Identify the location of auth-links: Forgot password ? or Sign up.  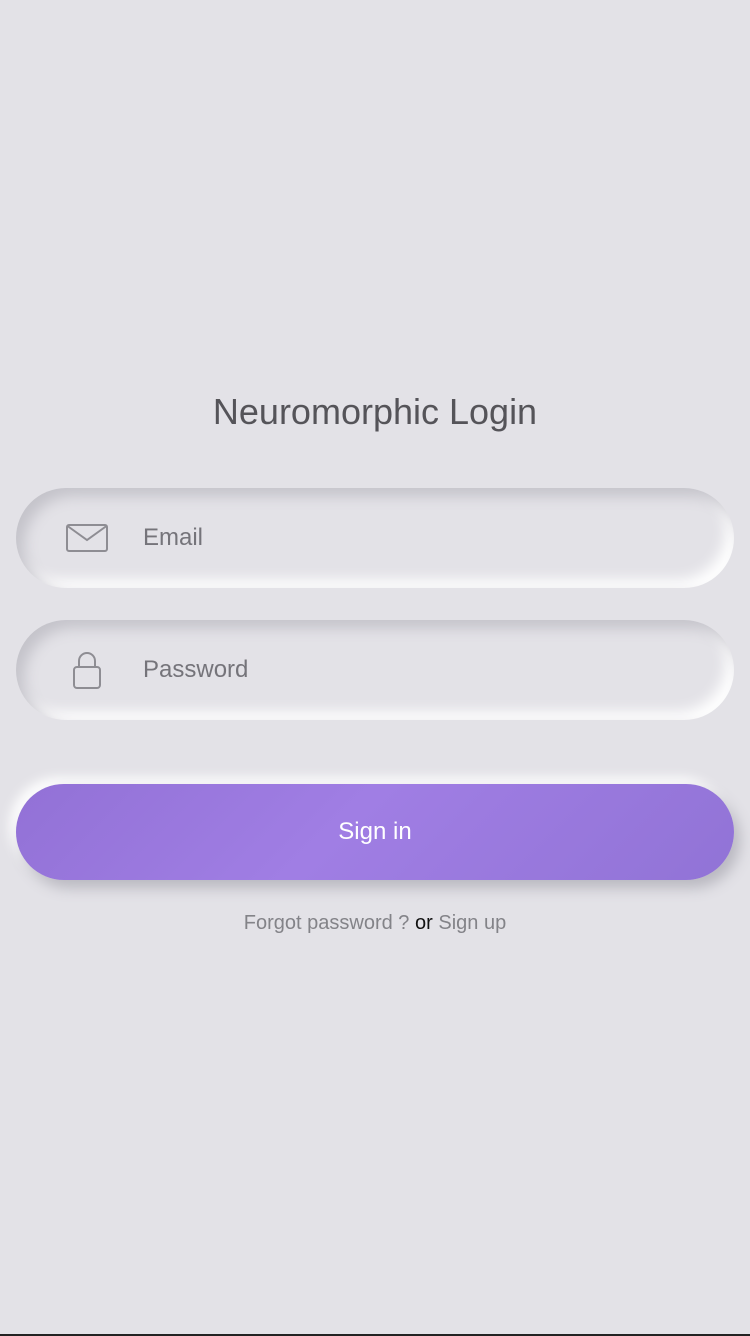
(375, 923).